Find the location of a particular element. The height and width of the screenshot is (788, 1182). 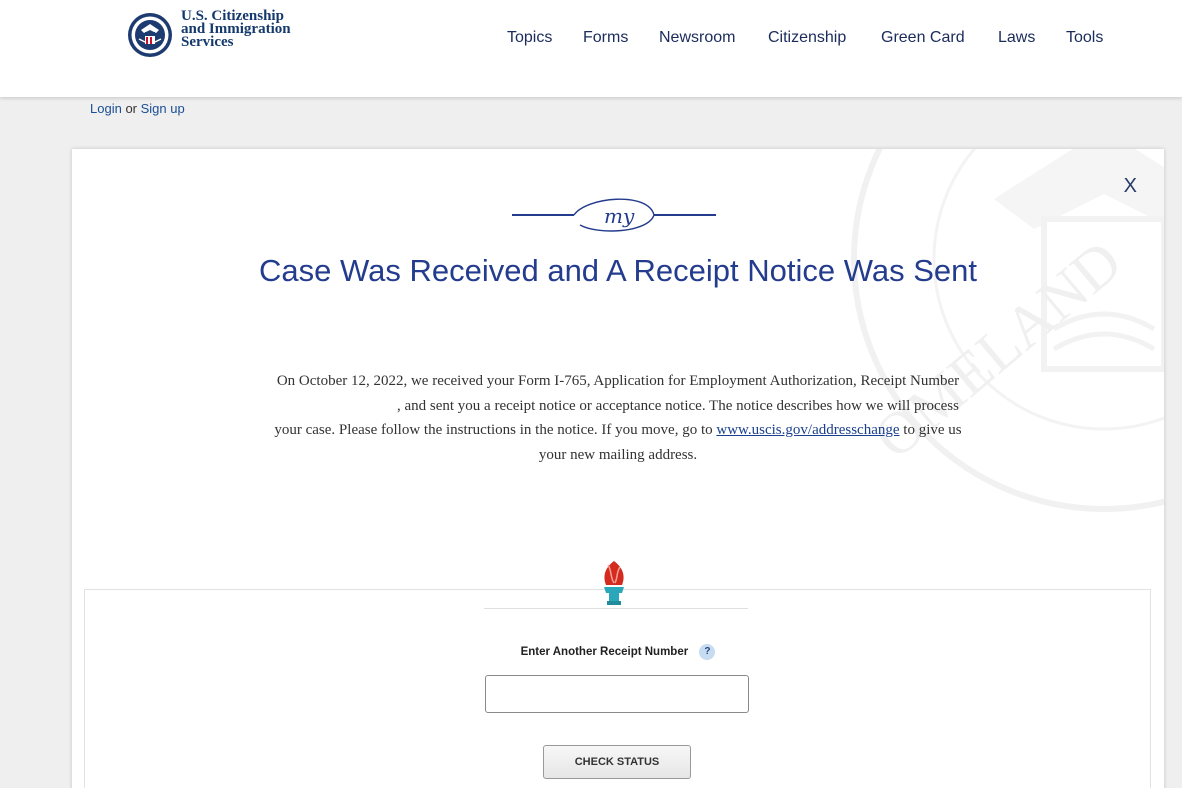

my-uscis-logo: my is located at coordinates (614, 215).